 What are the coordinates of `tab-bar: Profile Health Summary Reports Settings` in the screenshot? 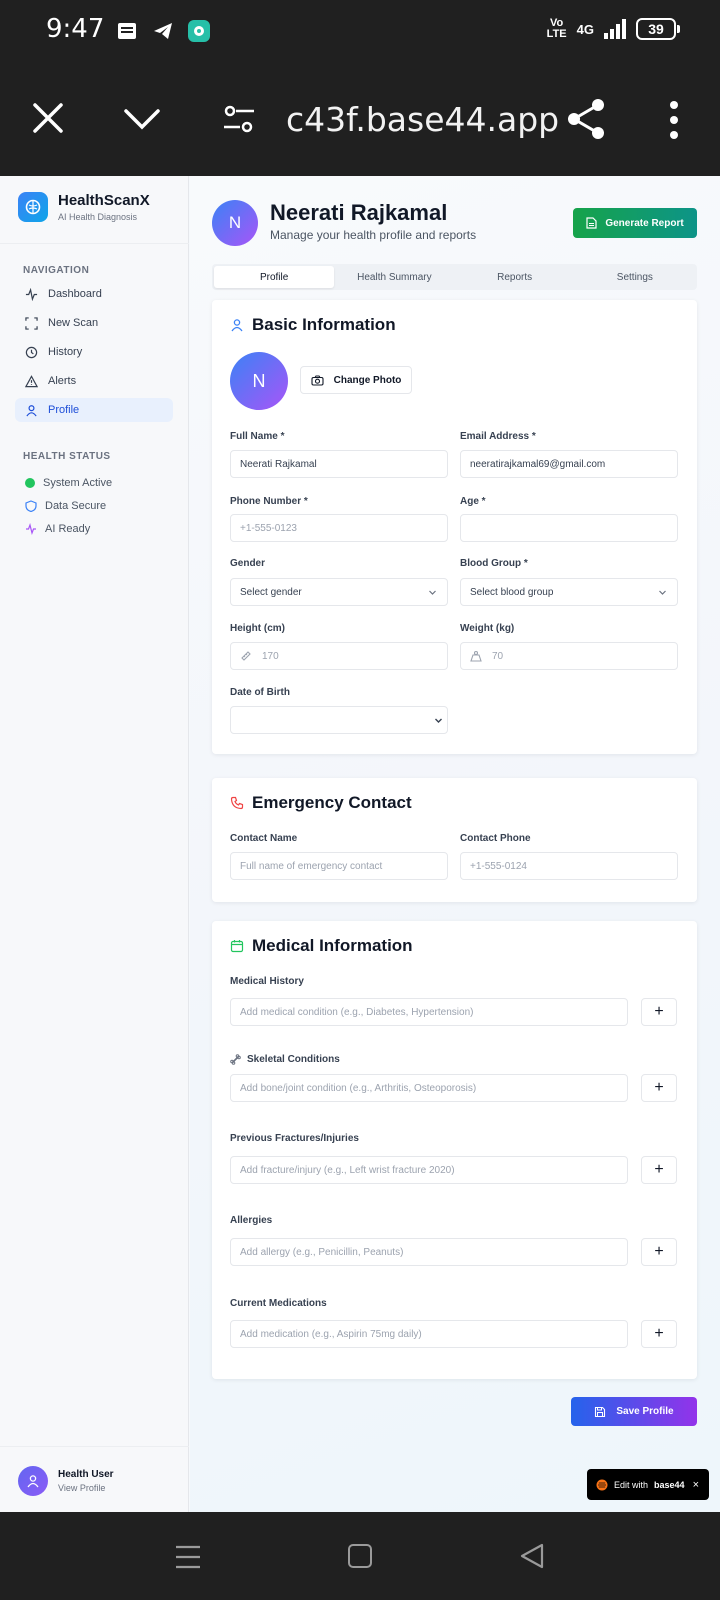 It's located at (454, 277).